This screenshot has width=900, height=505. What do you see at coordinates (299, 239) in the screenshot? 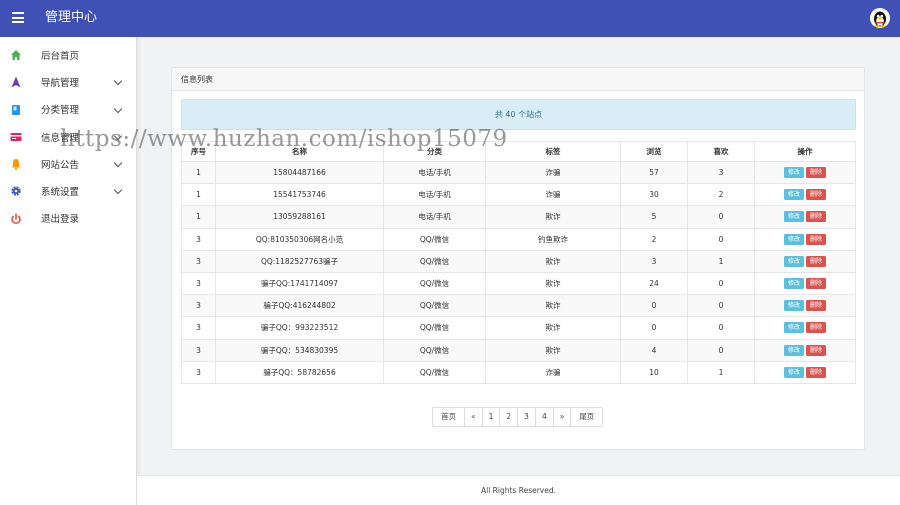
I see `table-cell: QQ:810350306网名小范` at bounding box center [299, 239].